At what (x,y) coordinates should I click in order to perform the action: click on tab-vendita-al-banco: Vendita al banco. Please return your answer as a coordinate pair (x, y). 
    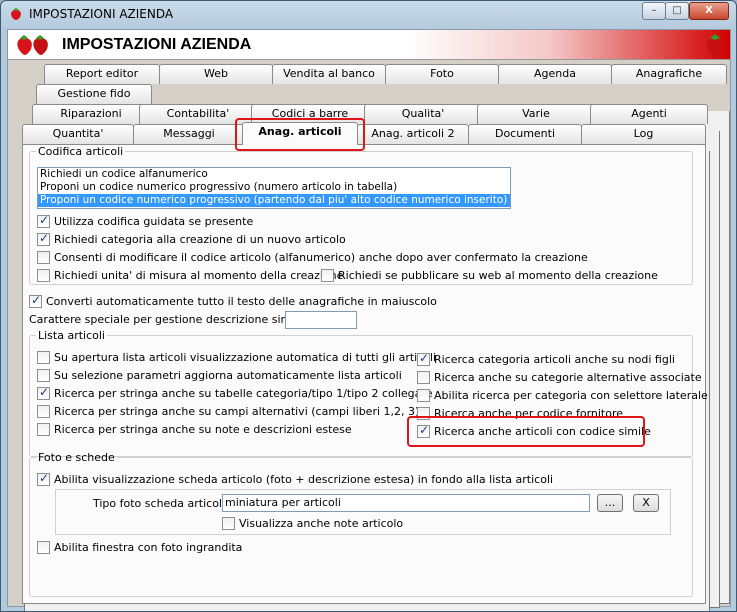
    Looking at the image, I should click on (329, 74).